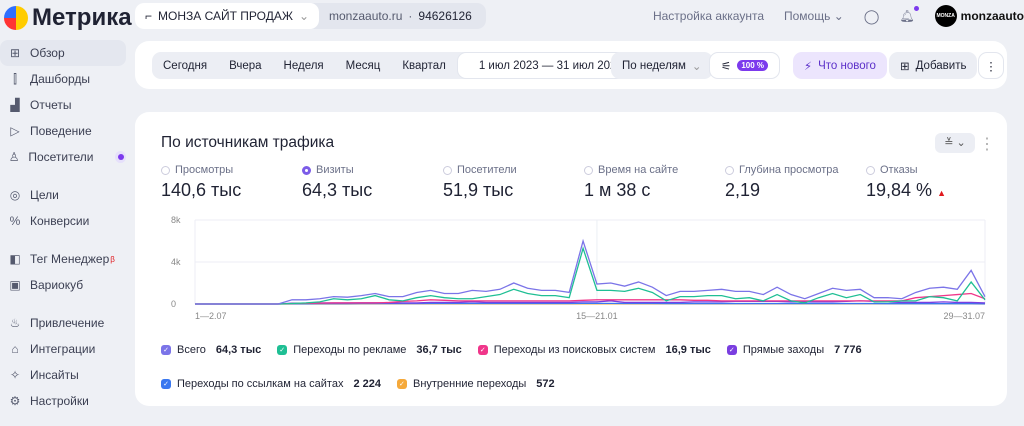 The image size is (1024, 426). Describe the element at coordinates (794, 350) in the screenshot. I see `legend-item: ✓ Прямые заходы 7 776` at that location.